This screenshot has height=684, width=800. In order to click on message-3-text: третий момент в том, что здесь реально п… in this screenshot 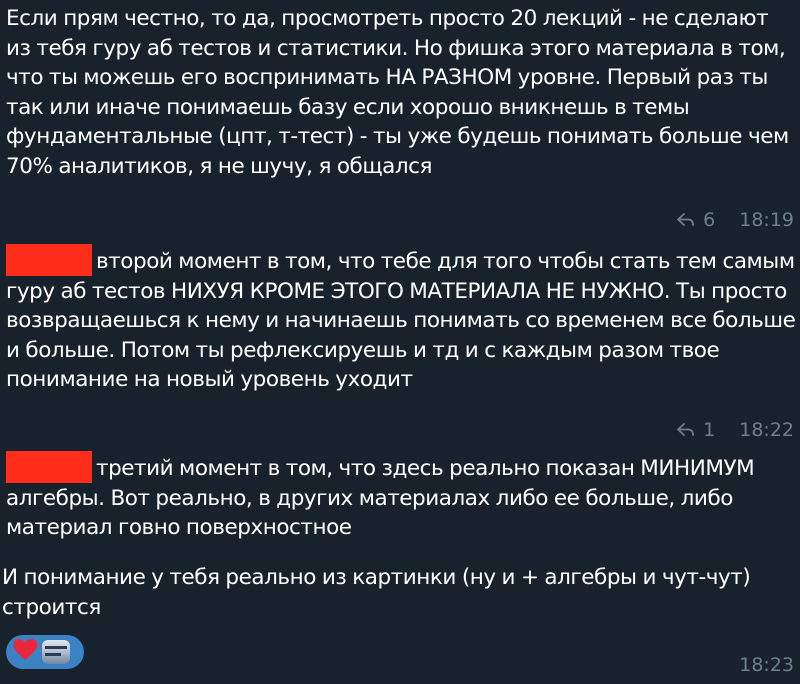, I will do `click(380, 498)`.